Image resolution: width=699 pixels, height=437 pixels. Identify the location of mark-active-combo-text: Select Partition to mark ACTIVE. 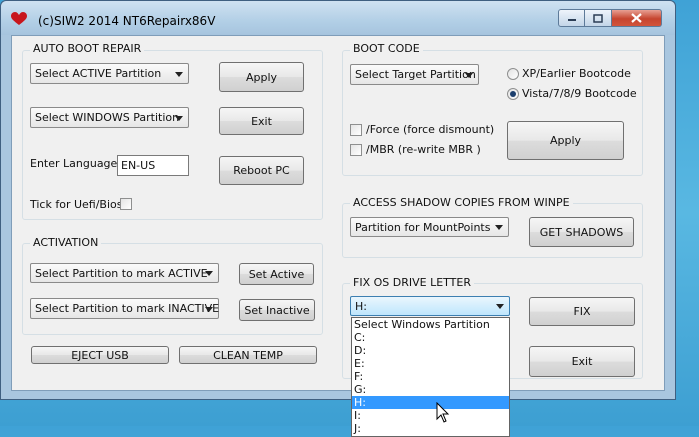
(121, 273).